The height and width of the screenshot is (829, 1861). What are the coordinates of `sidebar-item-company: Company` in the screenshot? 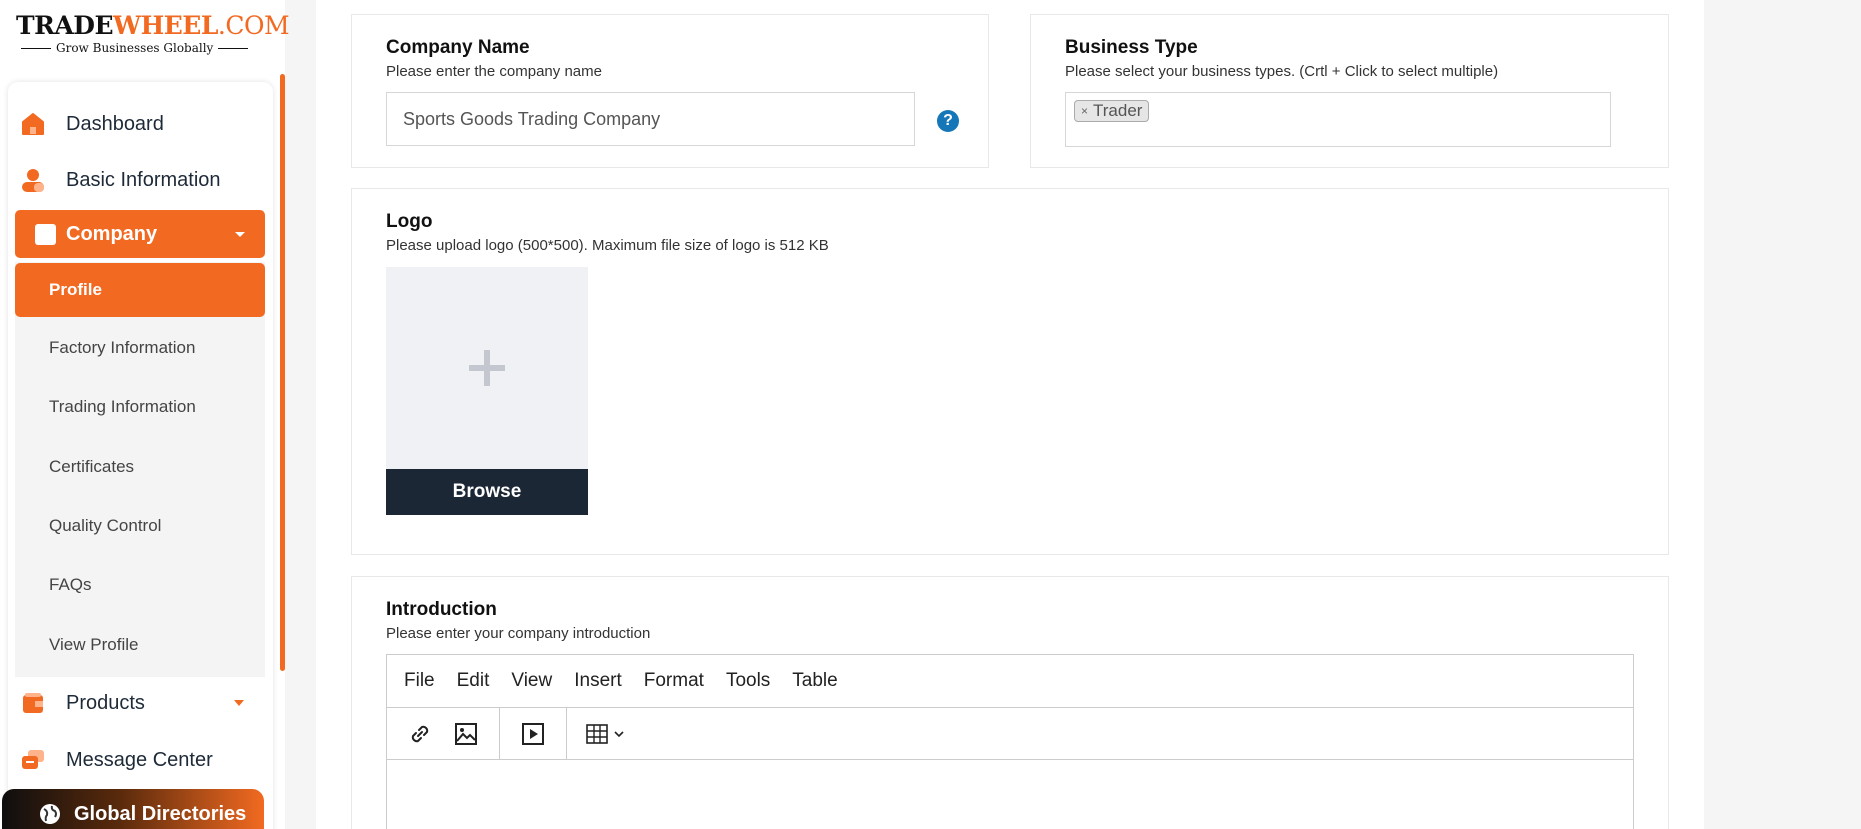 It's located at (140, 234).